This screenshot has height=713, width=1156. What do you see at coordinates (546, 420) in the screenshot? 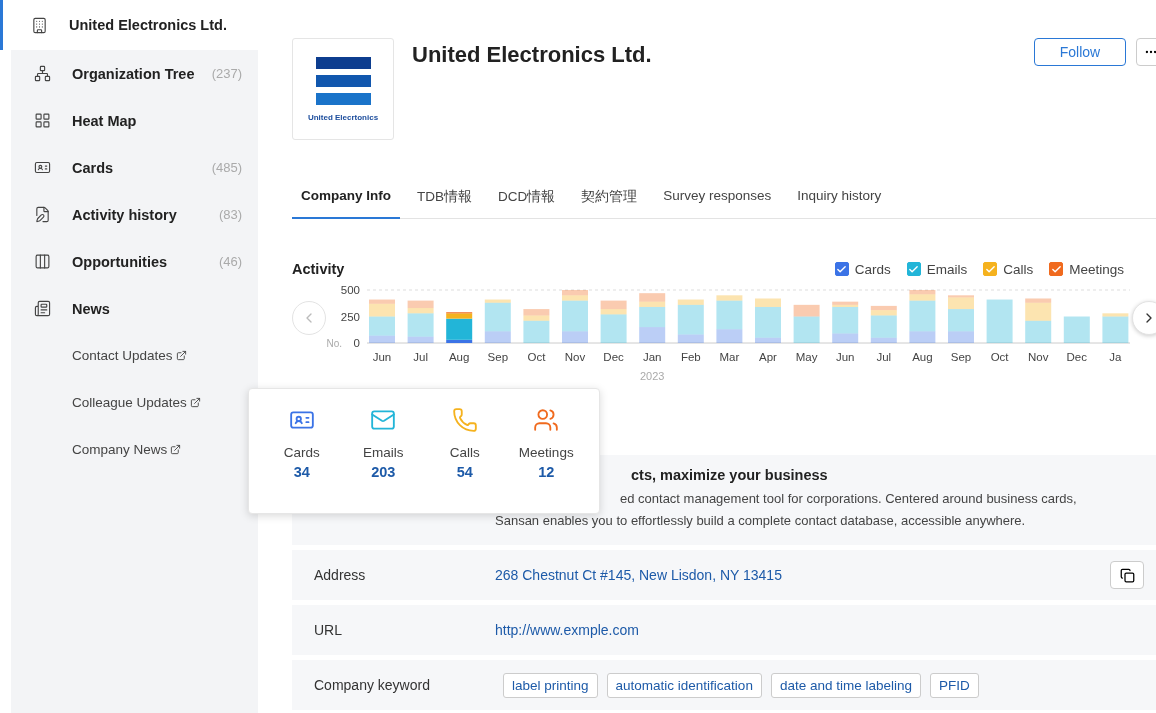
I see `people-icon` at bounding box center [546, 420].